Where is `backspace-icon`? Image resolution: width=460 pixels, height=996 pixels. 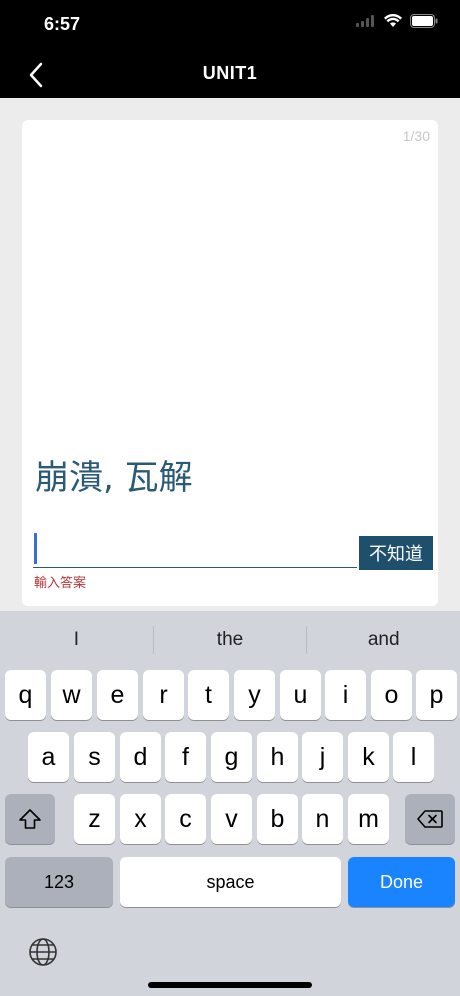 backspace-icon is located at coordinates (430, 819).